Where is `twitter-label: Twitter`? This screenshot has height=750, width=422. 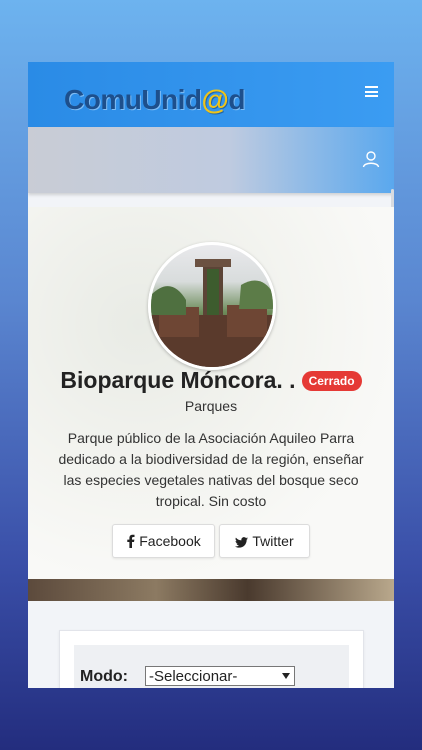
twitter-label: Twitter is located at coordinates (273, 541).